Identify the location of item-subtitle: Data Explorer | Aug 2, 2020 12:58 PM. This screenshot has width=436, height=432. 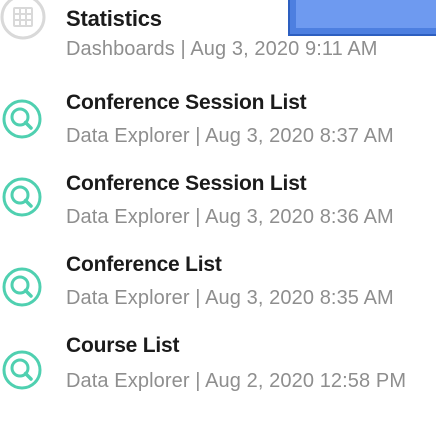
(236, 381).